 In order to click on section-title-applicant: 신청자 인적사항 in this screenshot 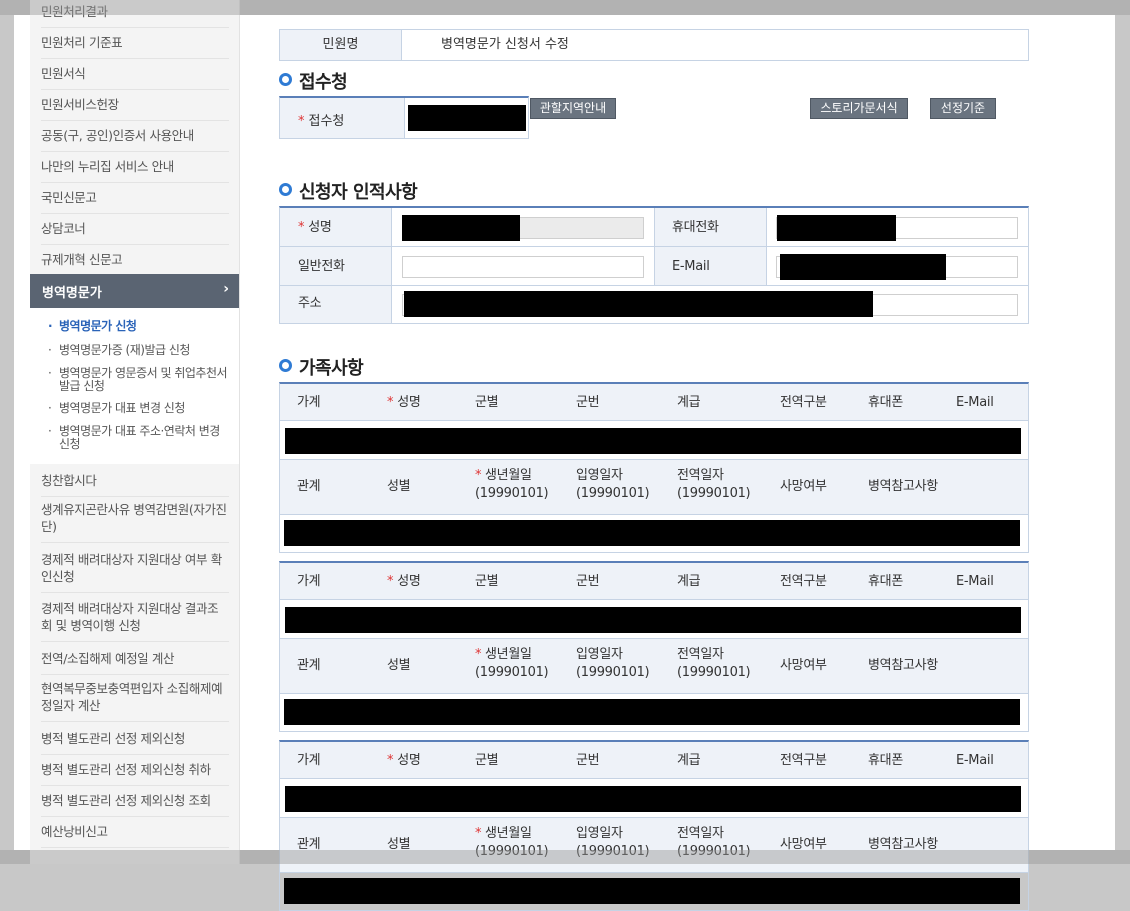, I will do `click(348, 191)`.